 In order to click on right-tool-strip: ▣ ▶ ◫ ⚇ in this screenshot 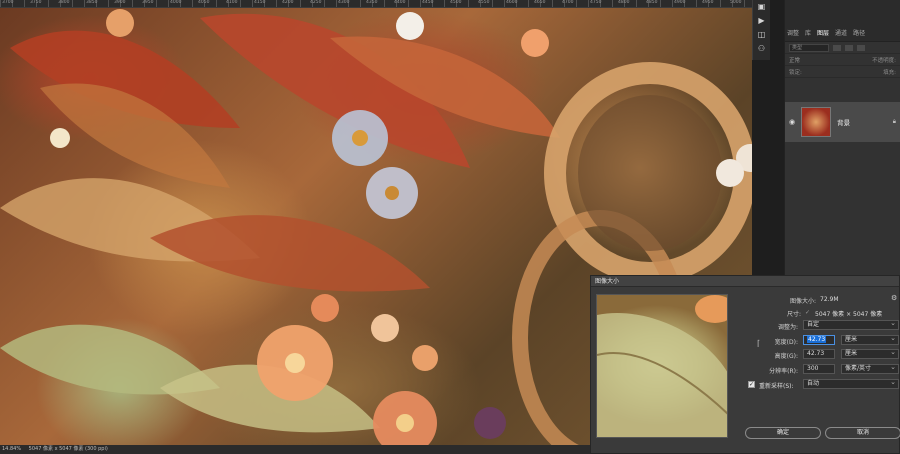, I will do `click(761, 30)`.